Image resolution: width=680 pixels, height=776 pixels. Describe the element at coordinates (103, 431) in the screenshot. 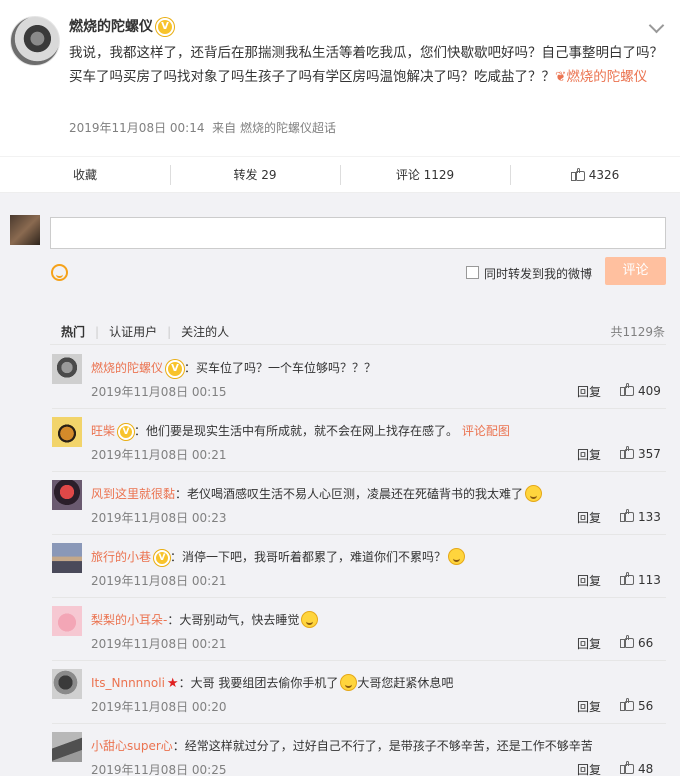

I see `comment-username: 旺柴` at that location.